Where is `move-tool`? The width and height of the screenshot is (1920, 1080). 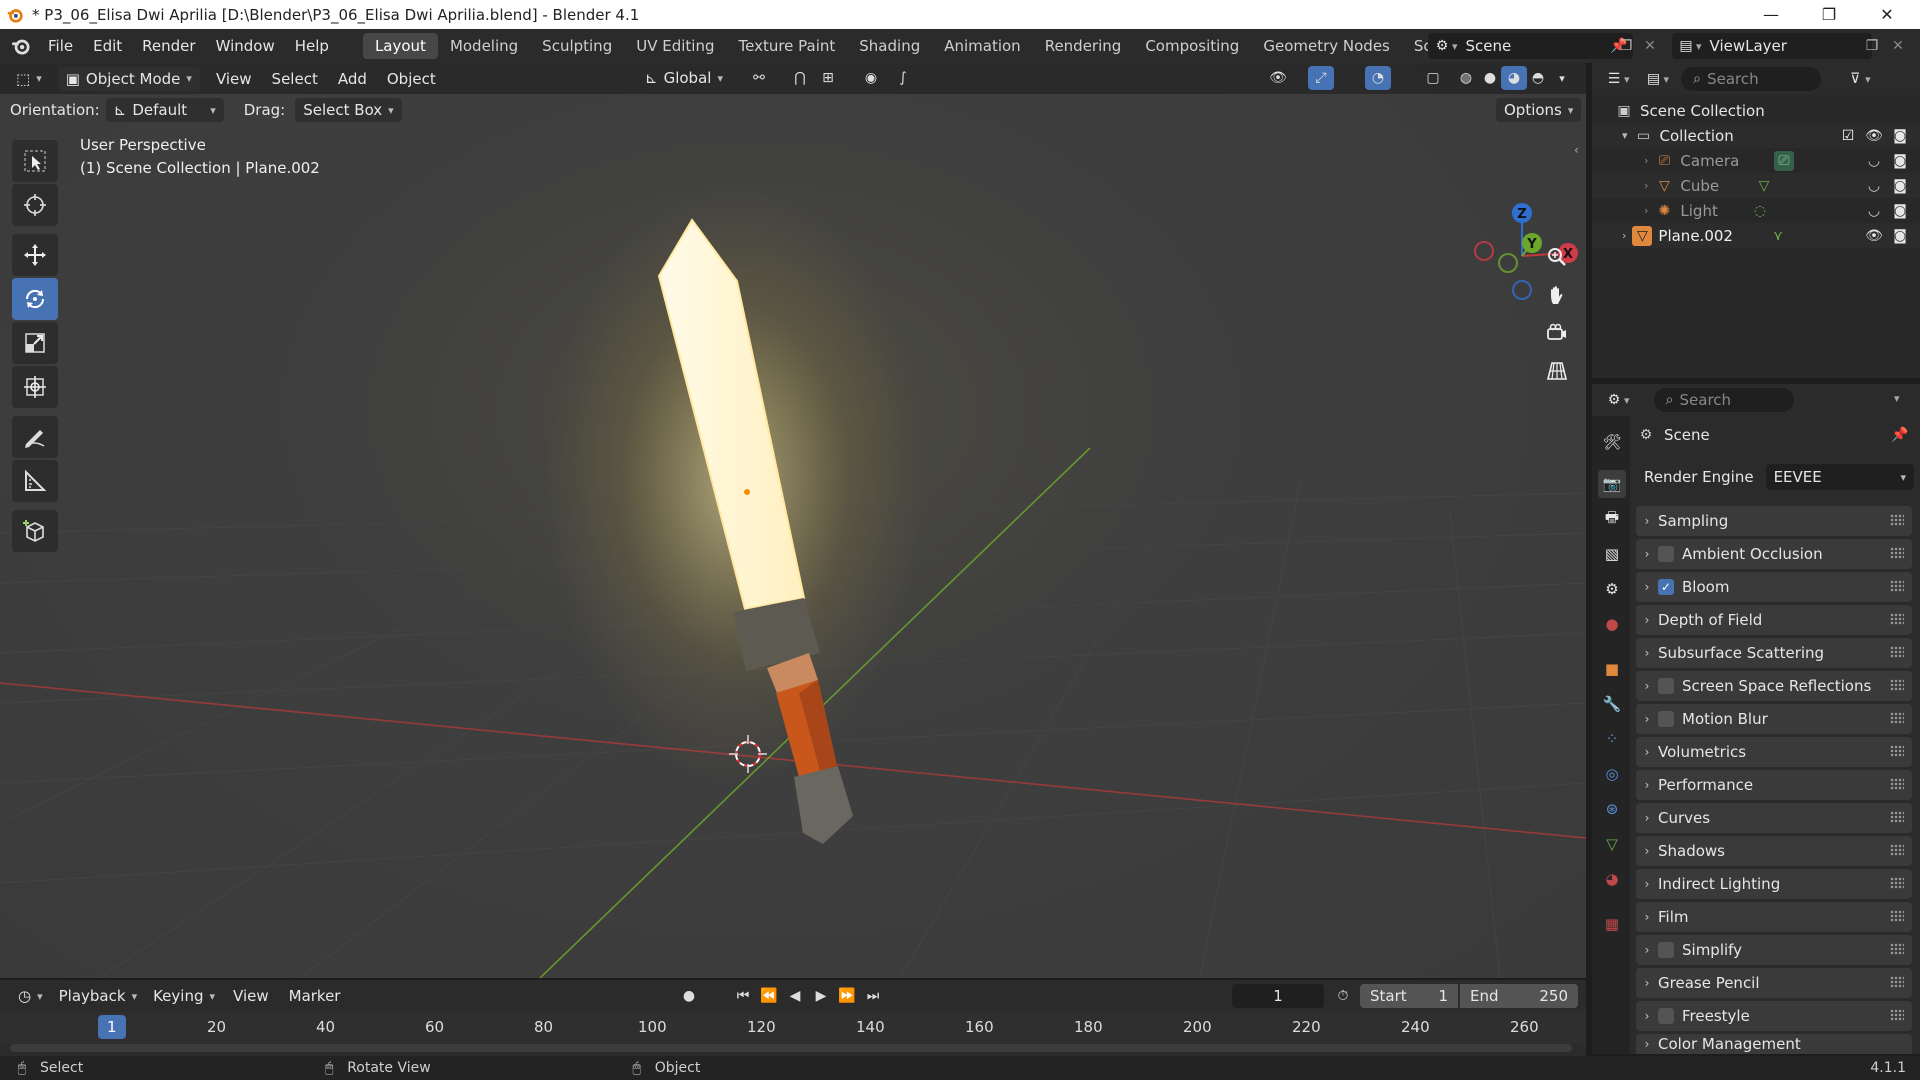
move-tool is located at coordinates (35, 255).